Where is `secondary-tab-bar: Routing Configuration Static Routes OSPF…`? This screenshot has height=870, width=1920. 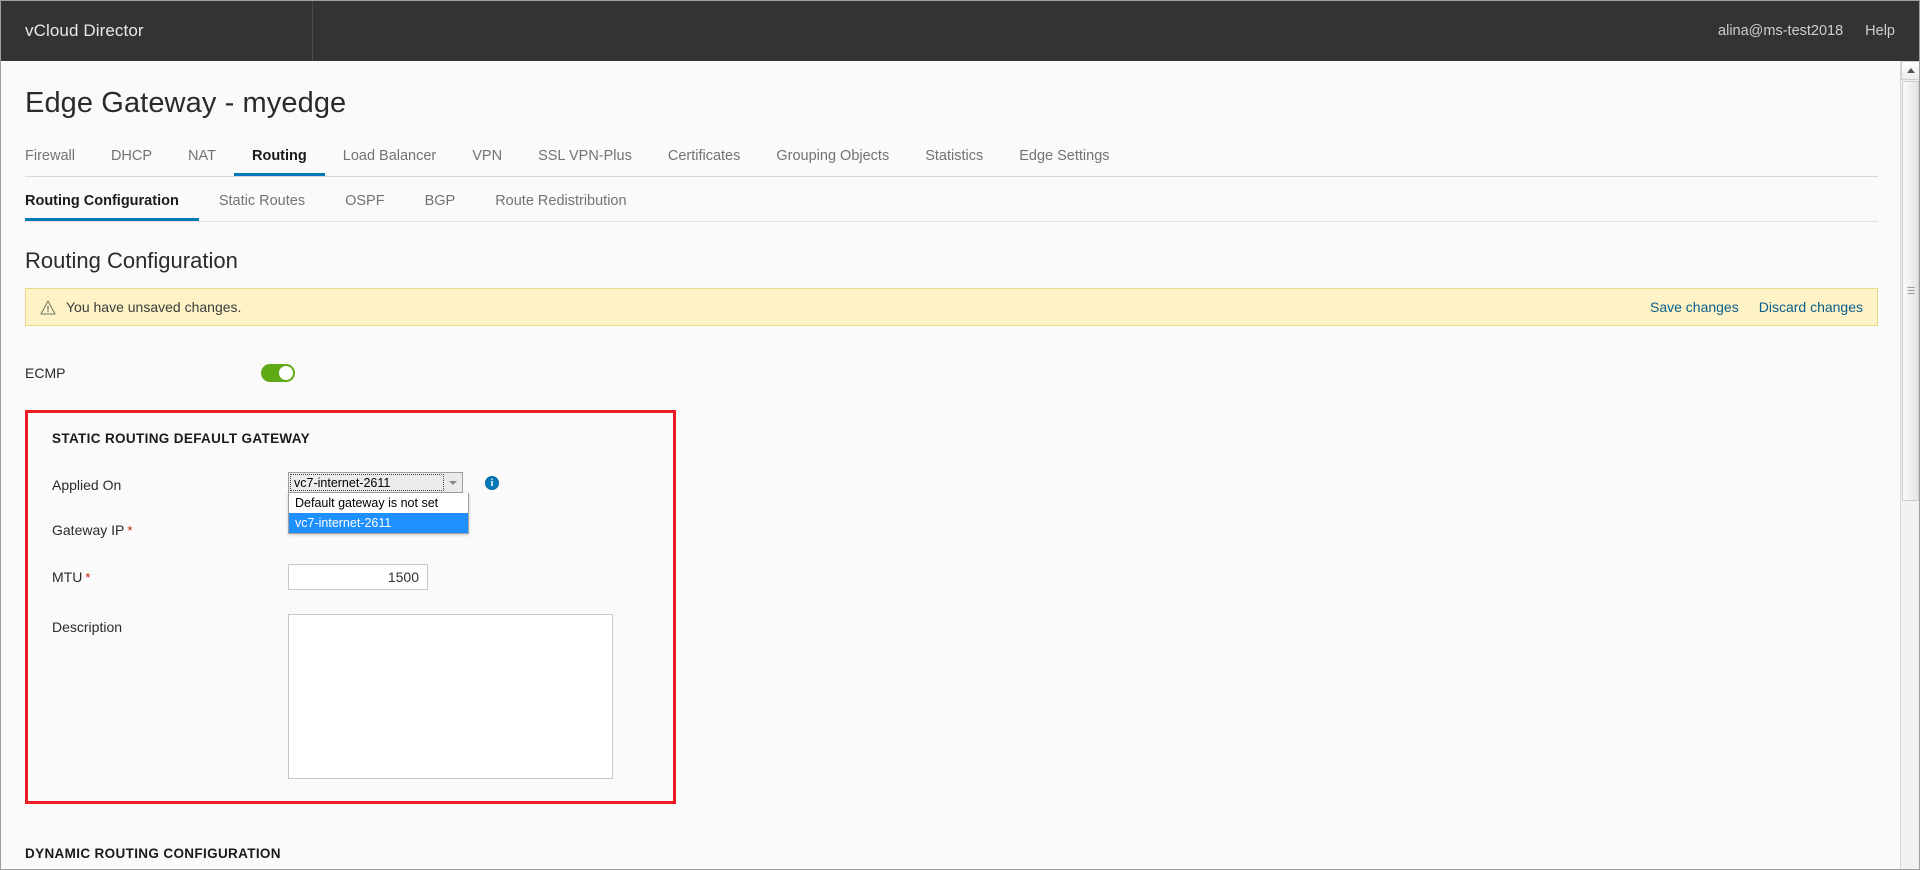 secondary-tab-bar: Routing Configuration Static Routes OSPF… is located at coordinates (951, 203).